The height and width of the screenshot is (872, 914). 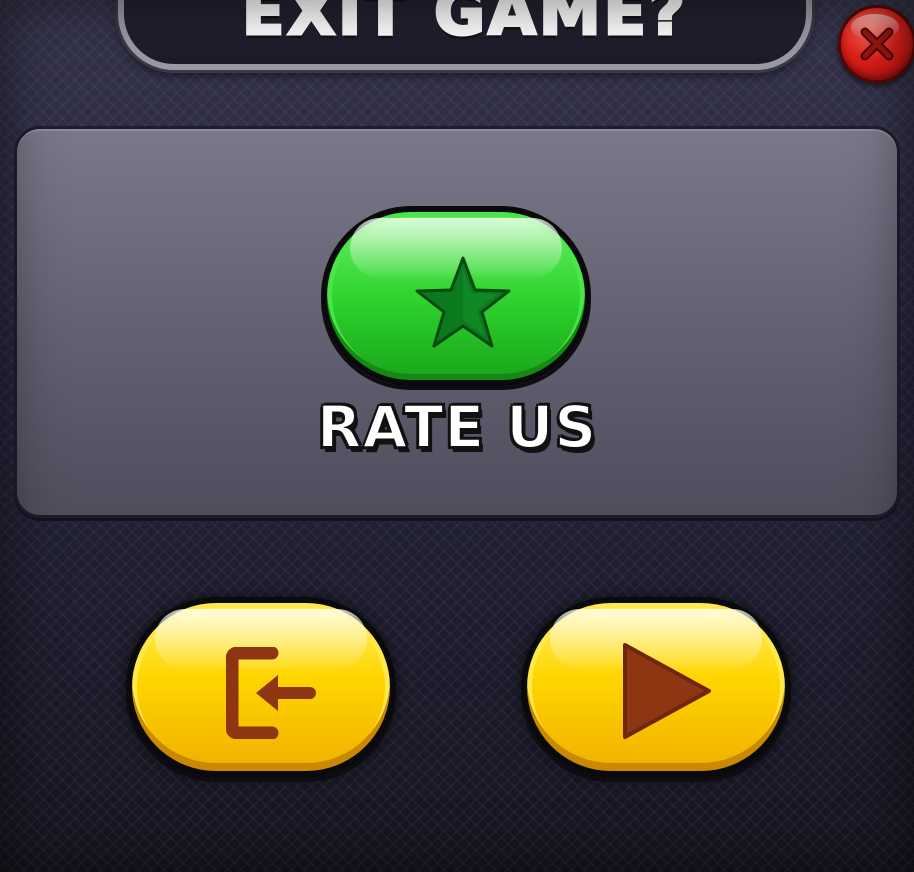 I want to click on rate-us-button, so click(x=456, y=296).